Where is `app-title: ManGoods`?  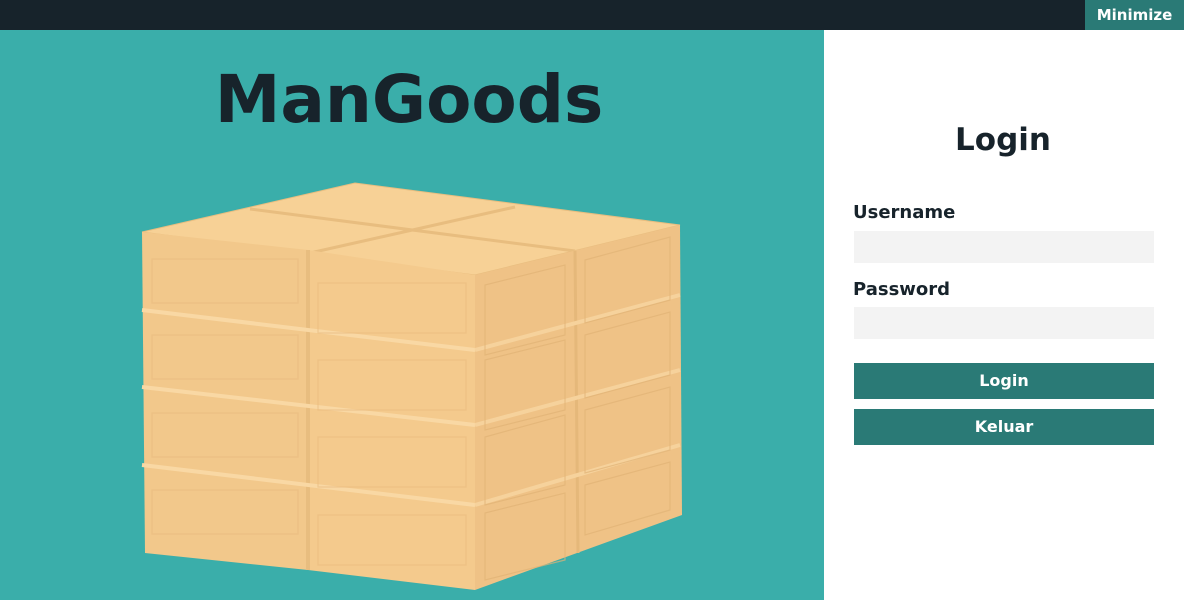 app-title: ManGoods is located at coordinates (409, 99).